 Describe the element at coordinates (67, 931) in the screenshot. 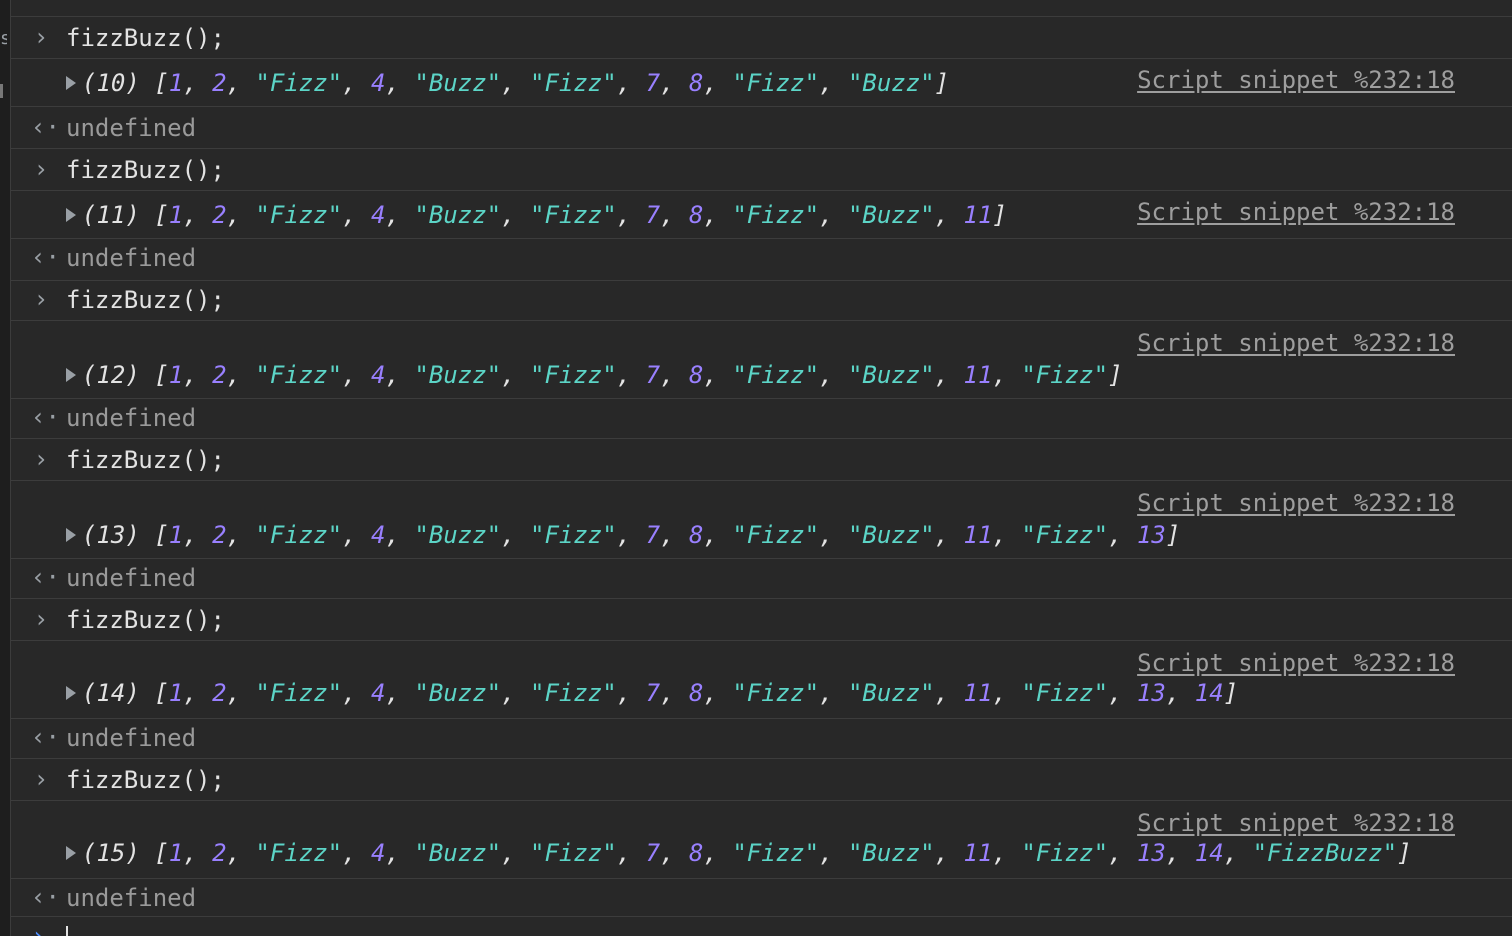

I see `console-input-cursor` at that location.